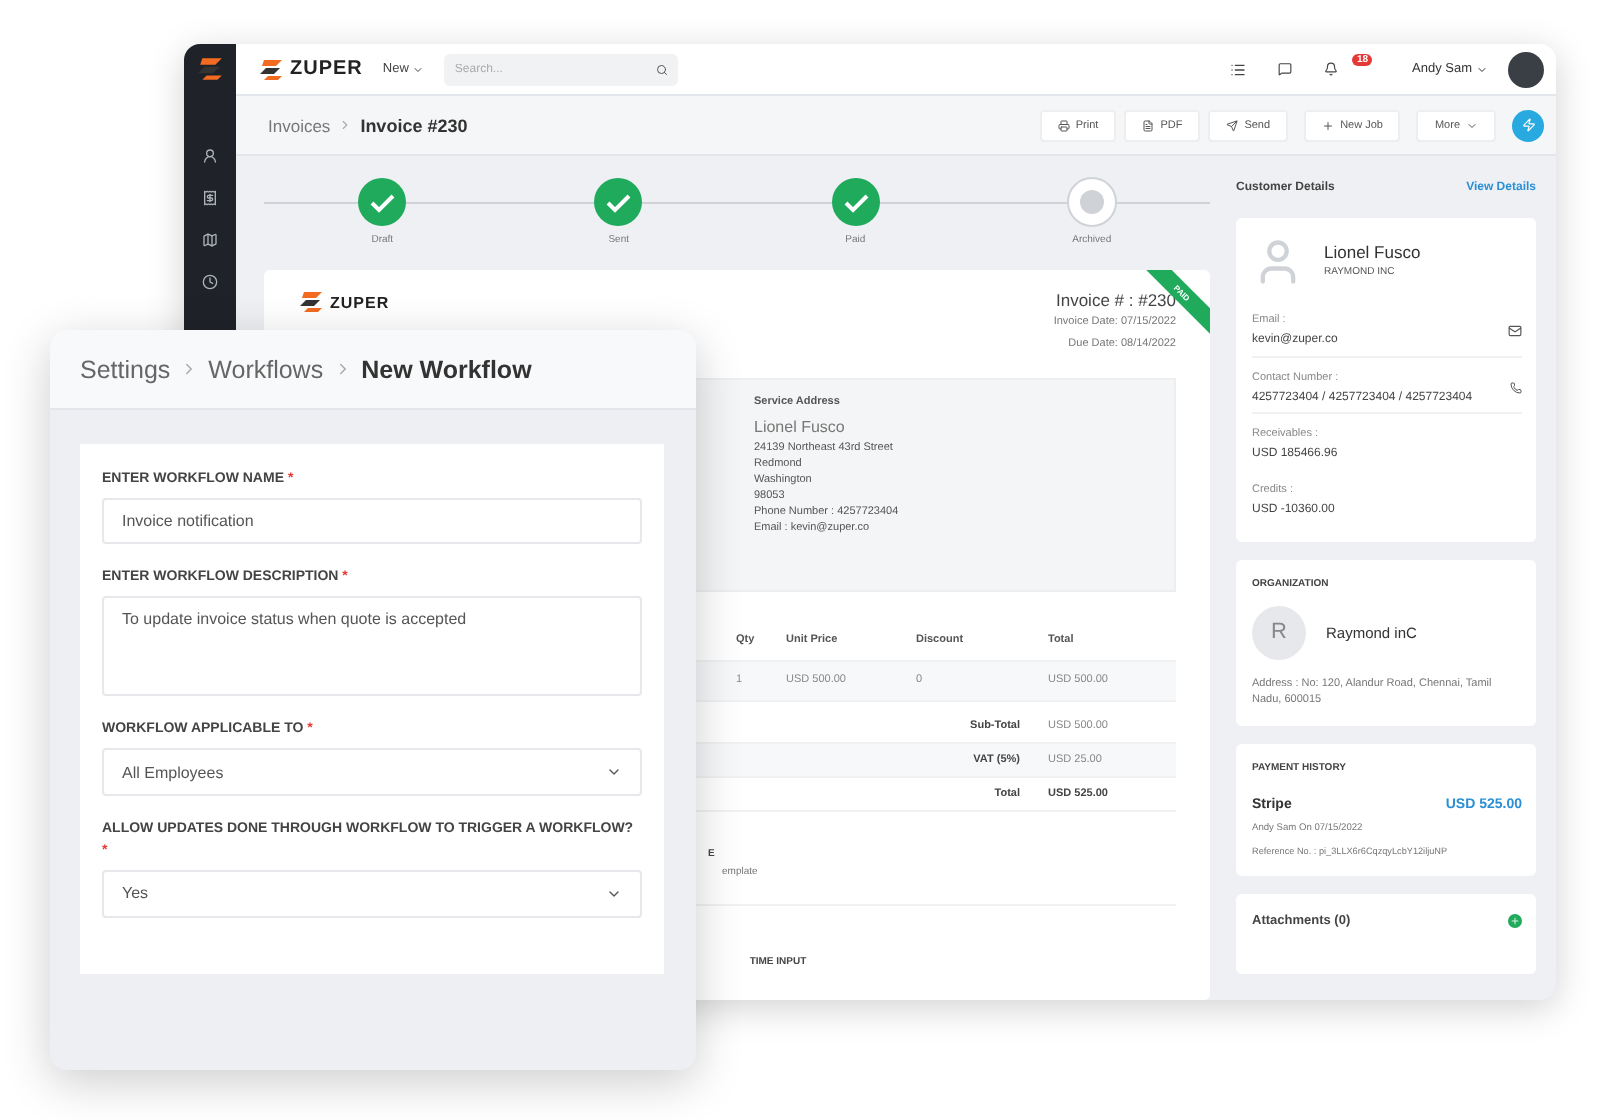 This screenshot has height=1120, width=1600. What do you see at coordinates (446, 369) in the screenshot?
I see `breadcrumb-item: New Workflow` at bounding box center [446, 369].